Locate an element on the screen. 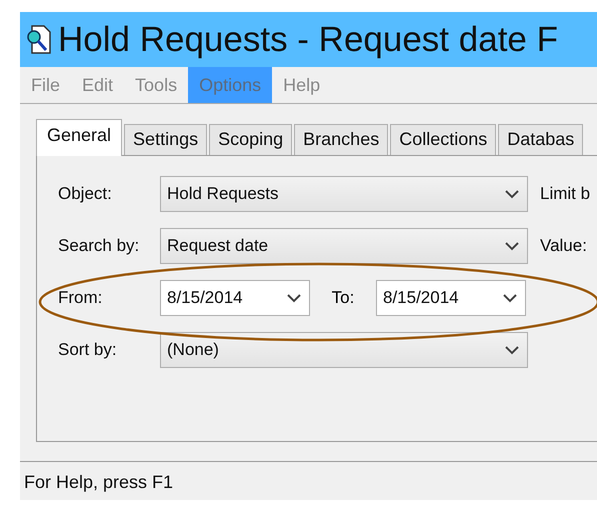 This screenshot has height=512, width=597. dropdown: Hold Requests is located at coordinates (344, 194).